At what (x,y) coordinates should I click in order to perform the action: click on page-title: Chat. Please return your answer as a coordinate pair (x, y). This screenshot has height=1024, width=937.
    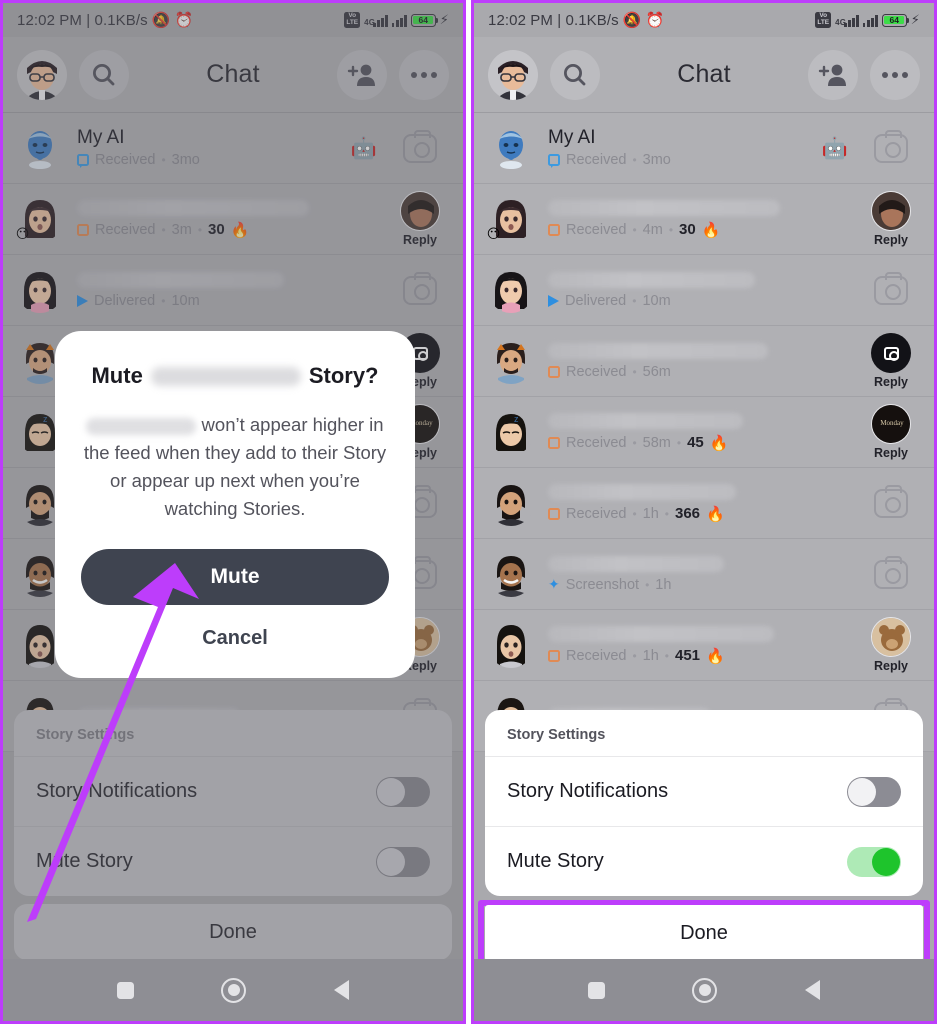
    Looking at the image, I should click on (704, 74).